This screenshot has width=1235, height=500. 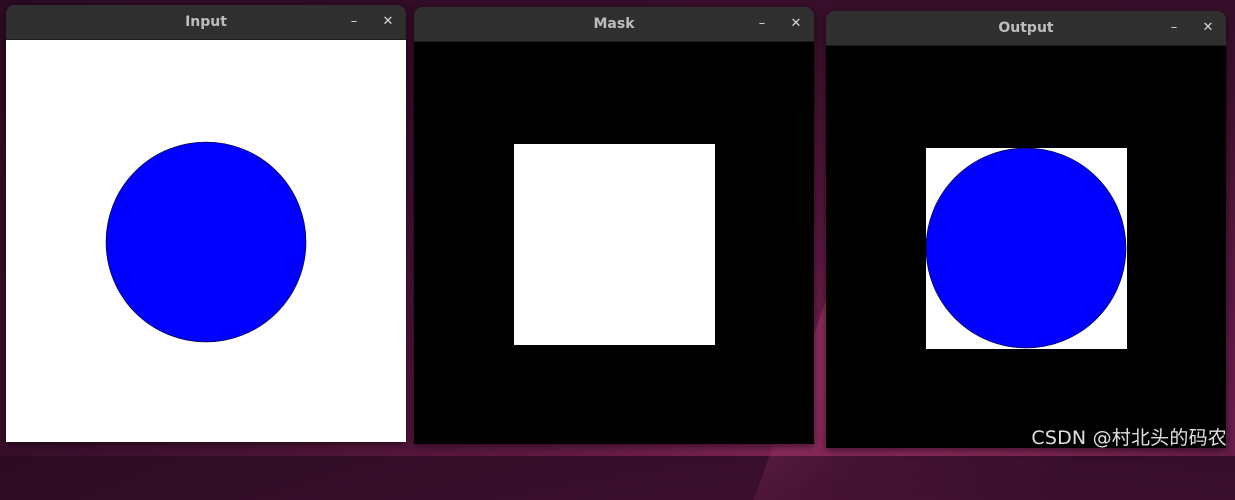 I want to click on mask-white-square, so click(x=614, y=244).